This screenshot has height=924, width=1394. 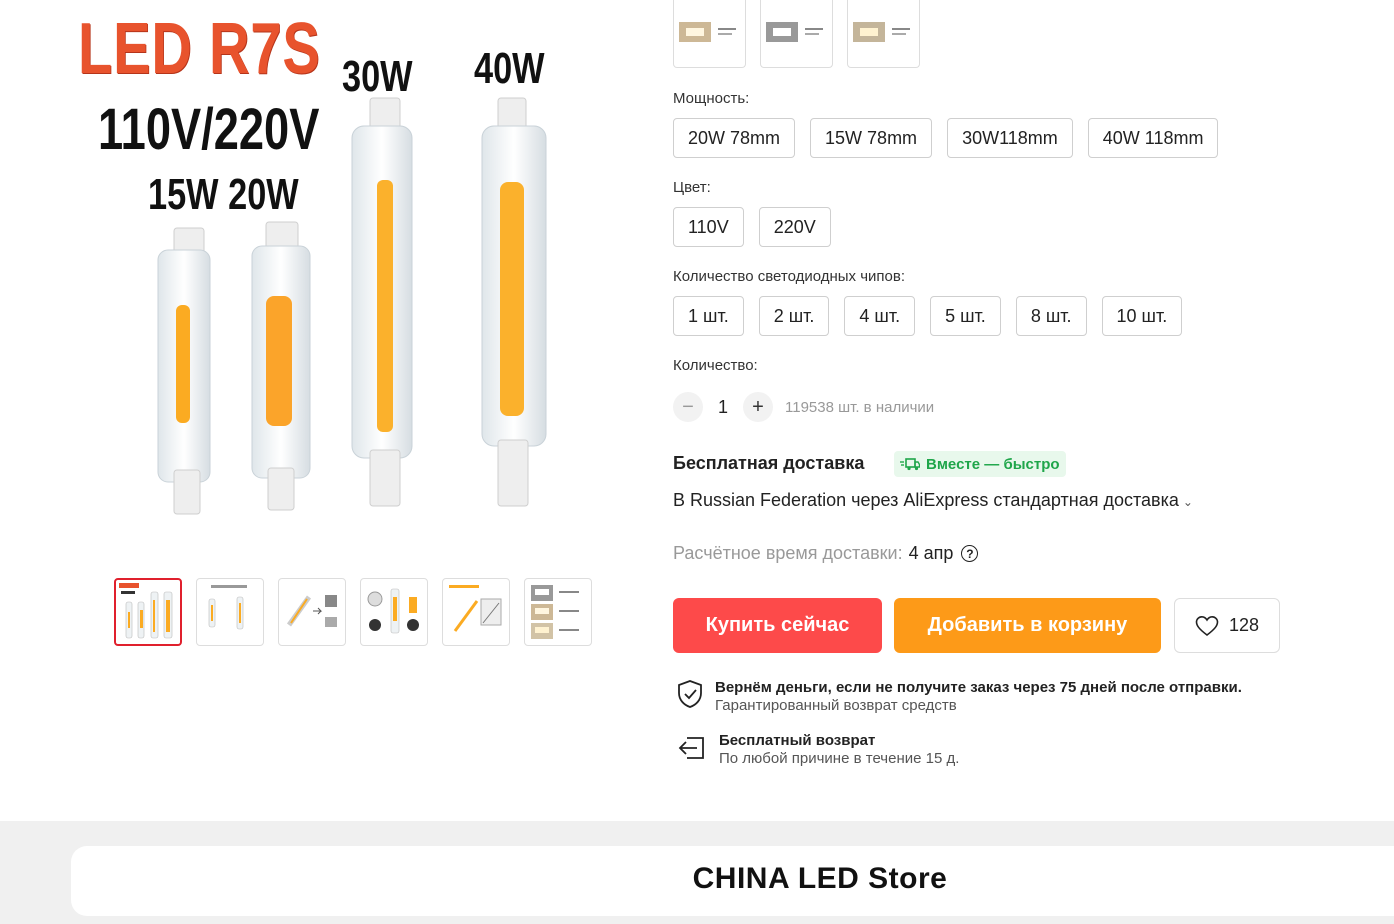 I want to click on buy-now-button: Купить сейчас, so click(x=777, y=625).